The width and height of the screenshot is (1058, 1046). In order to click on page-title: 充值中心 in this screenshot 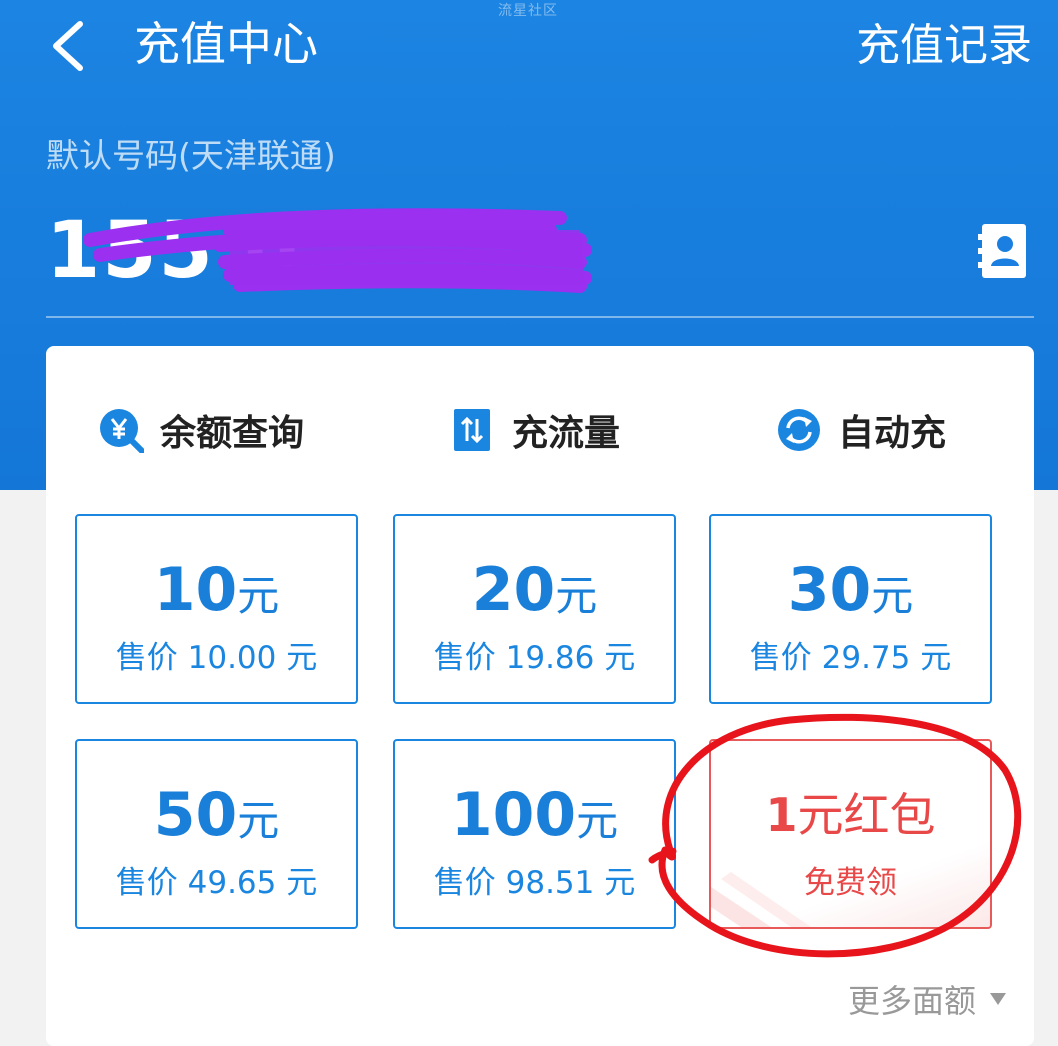, I will do `click(226, 44)`.